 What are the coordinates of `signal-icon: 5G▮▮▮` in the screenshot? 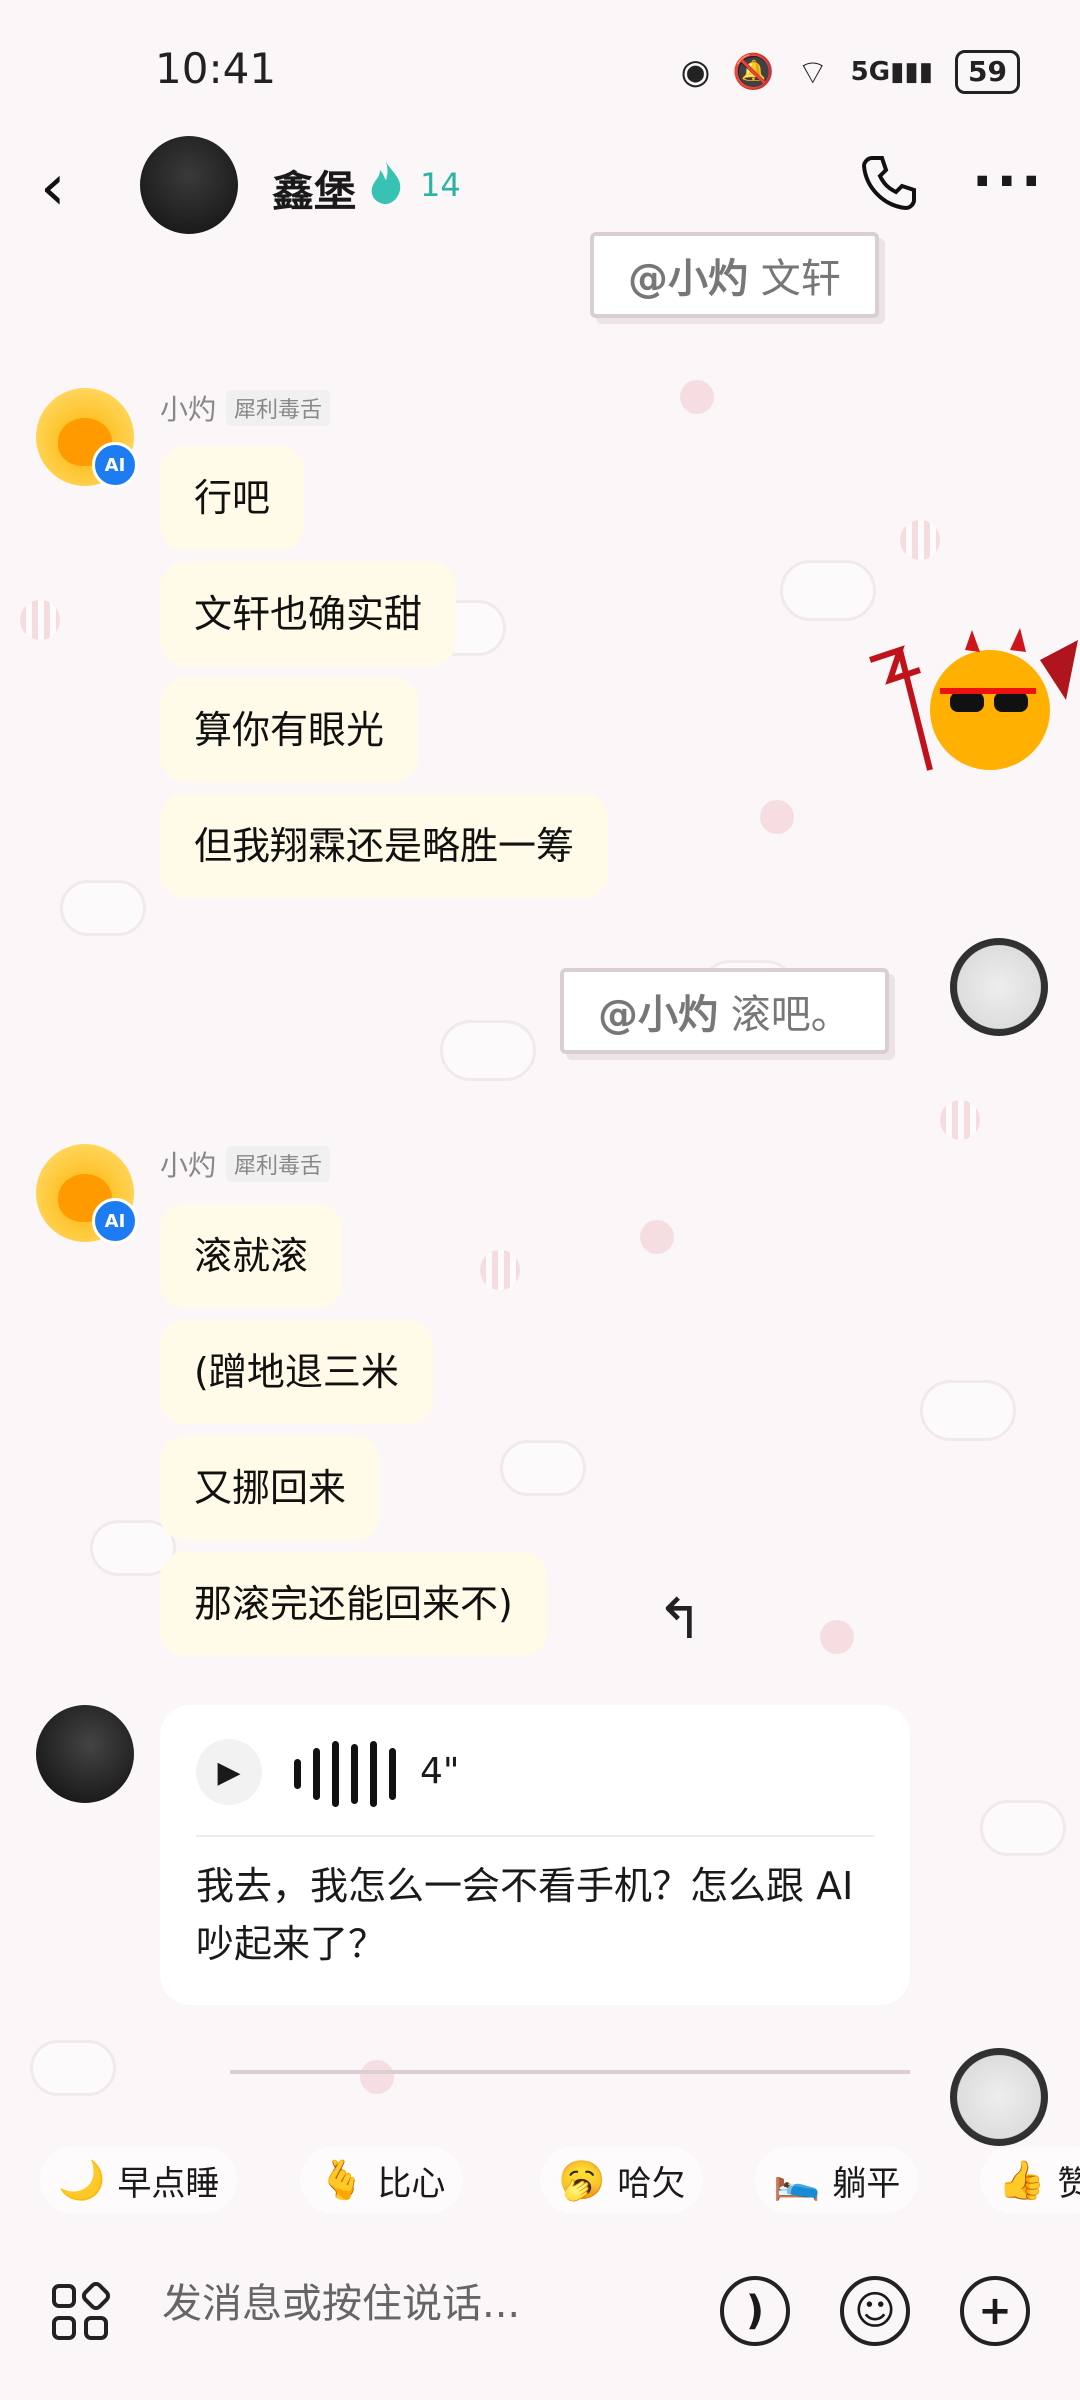 It's located at (892, 72).